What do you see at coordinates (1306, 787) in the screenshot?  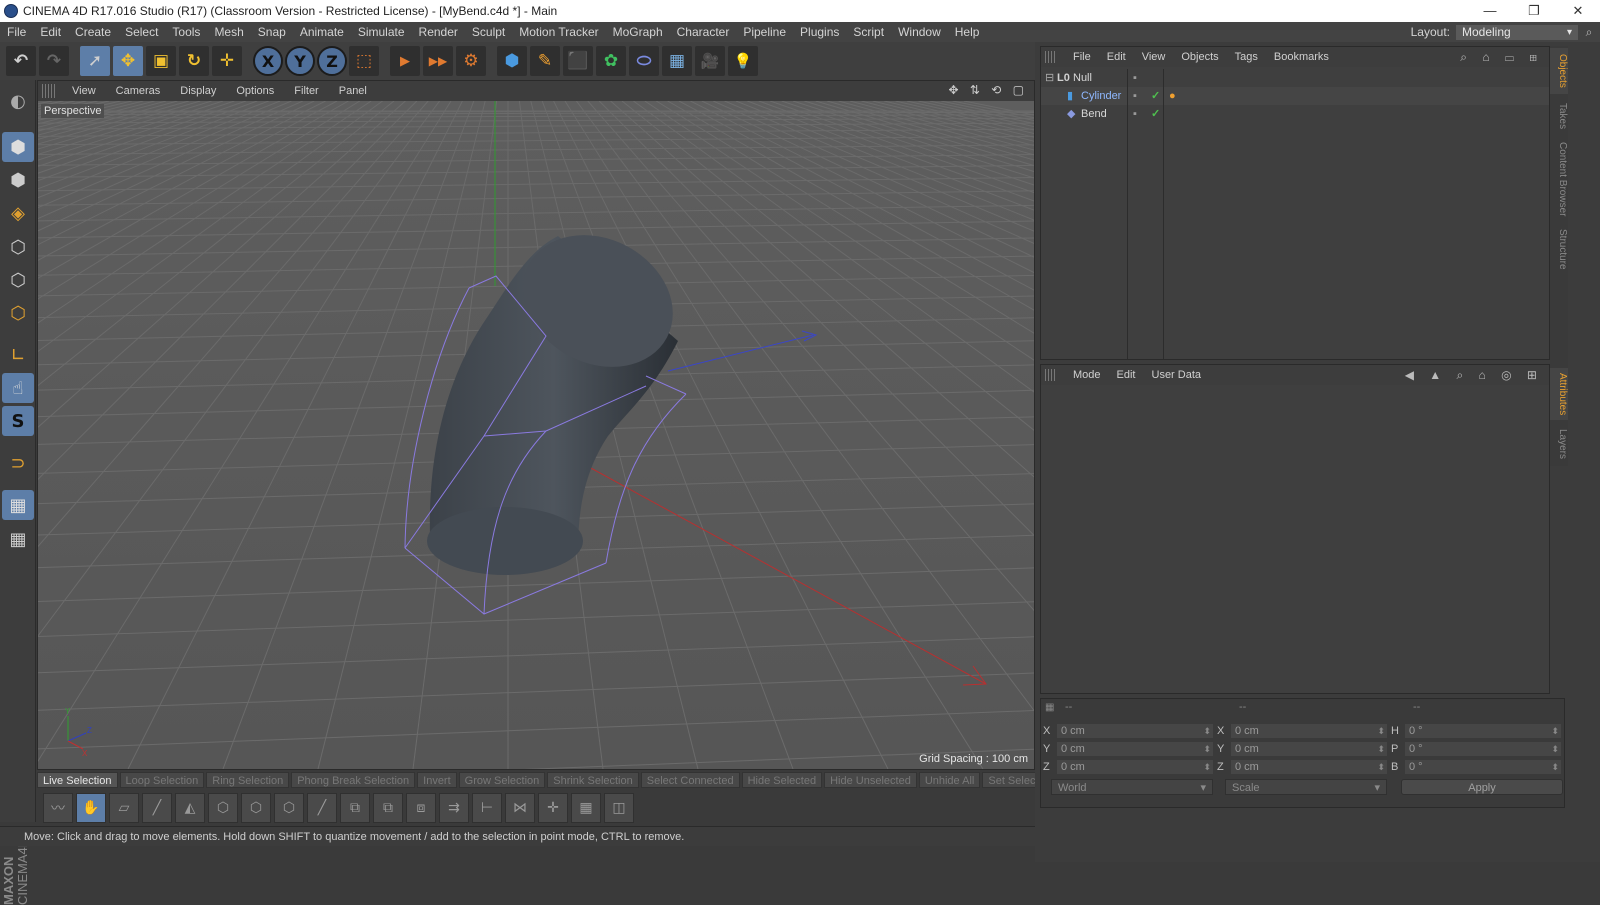 I see `size-mode-dropdown: Scale` at bounding box center [1306, 787].